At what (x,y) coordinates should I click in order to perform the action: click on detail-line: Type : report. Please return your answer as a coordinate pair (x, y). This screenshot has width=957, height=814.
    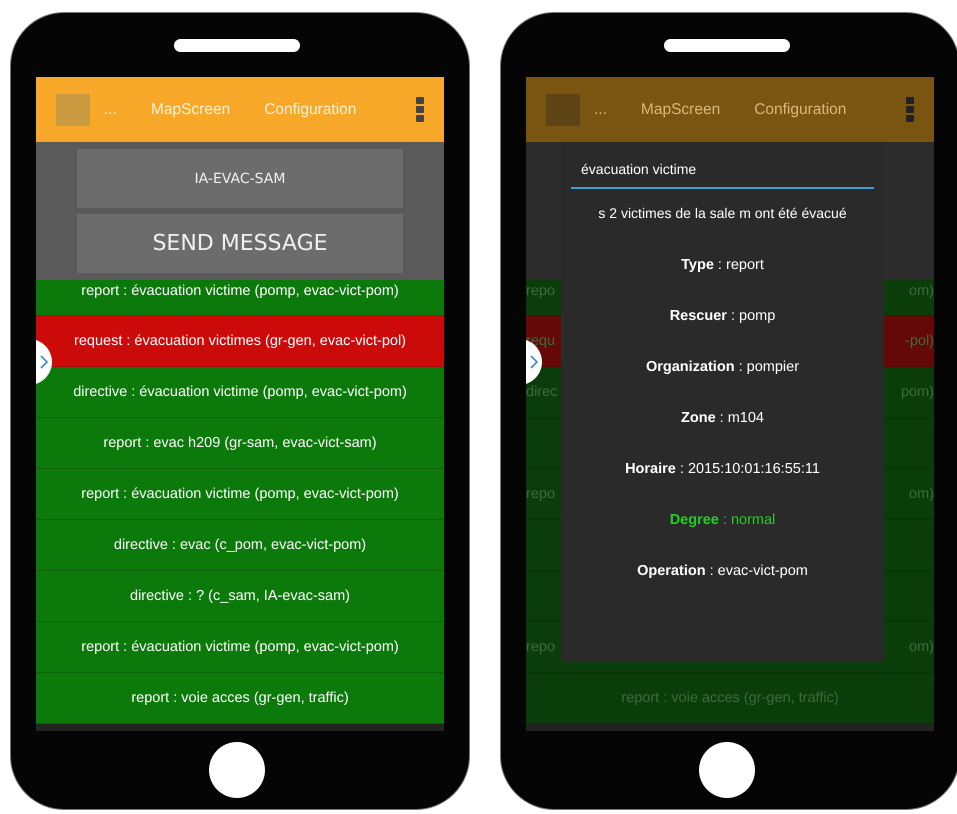
    Looking at the image, I should click on (722, 265).